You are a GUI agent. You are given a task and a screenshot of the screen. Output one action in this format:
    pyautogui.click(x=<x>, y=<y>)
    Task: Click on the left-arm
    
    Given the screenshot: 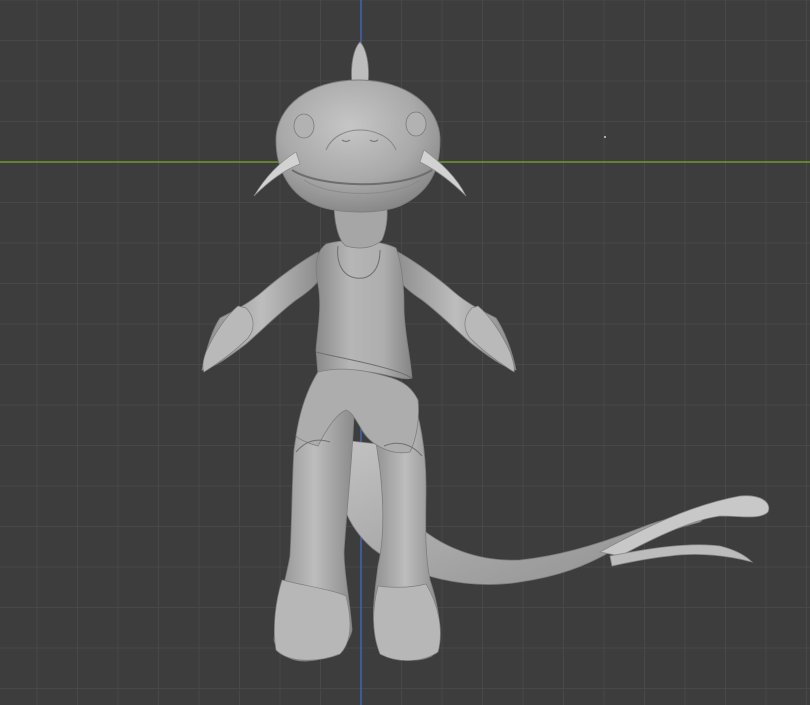 What is the action you would take?
    pyautogui.click(x=262, y=312)
    